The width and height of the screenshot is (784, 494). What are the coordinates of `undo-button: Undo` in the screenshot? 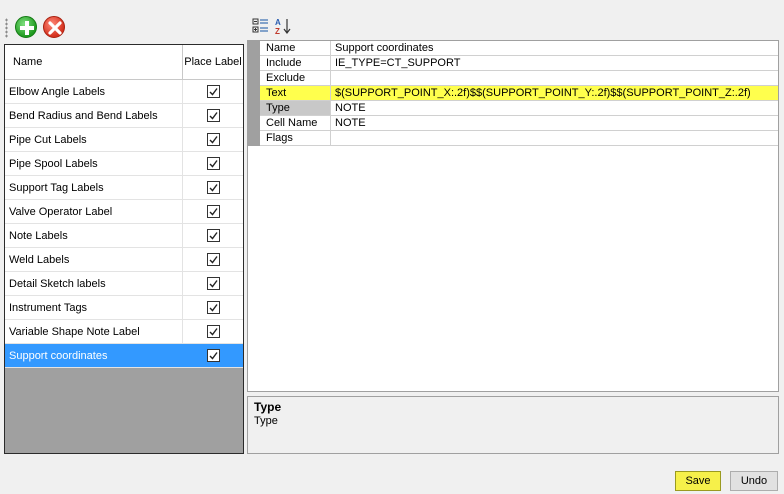 It's located at (754, 481).